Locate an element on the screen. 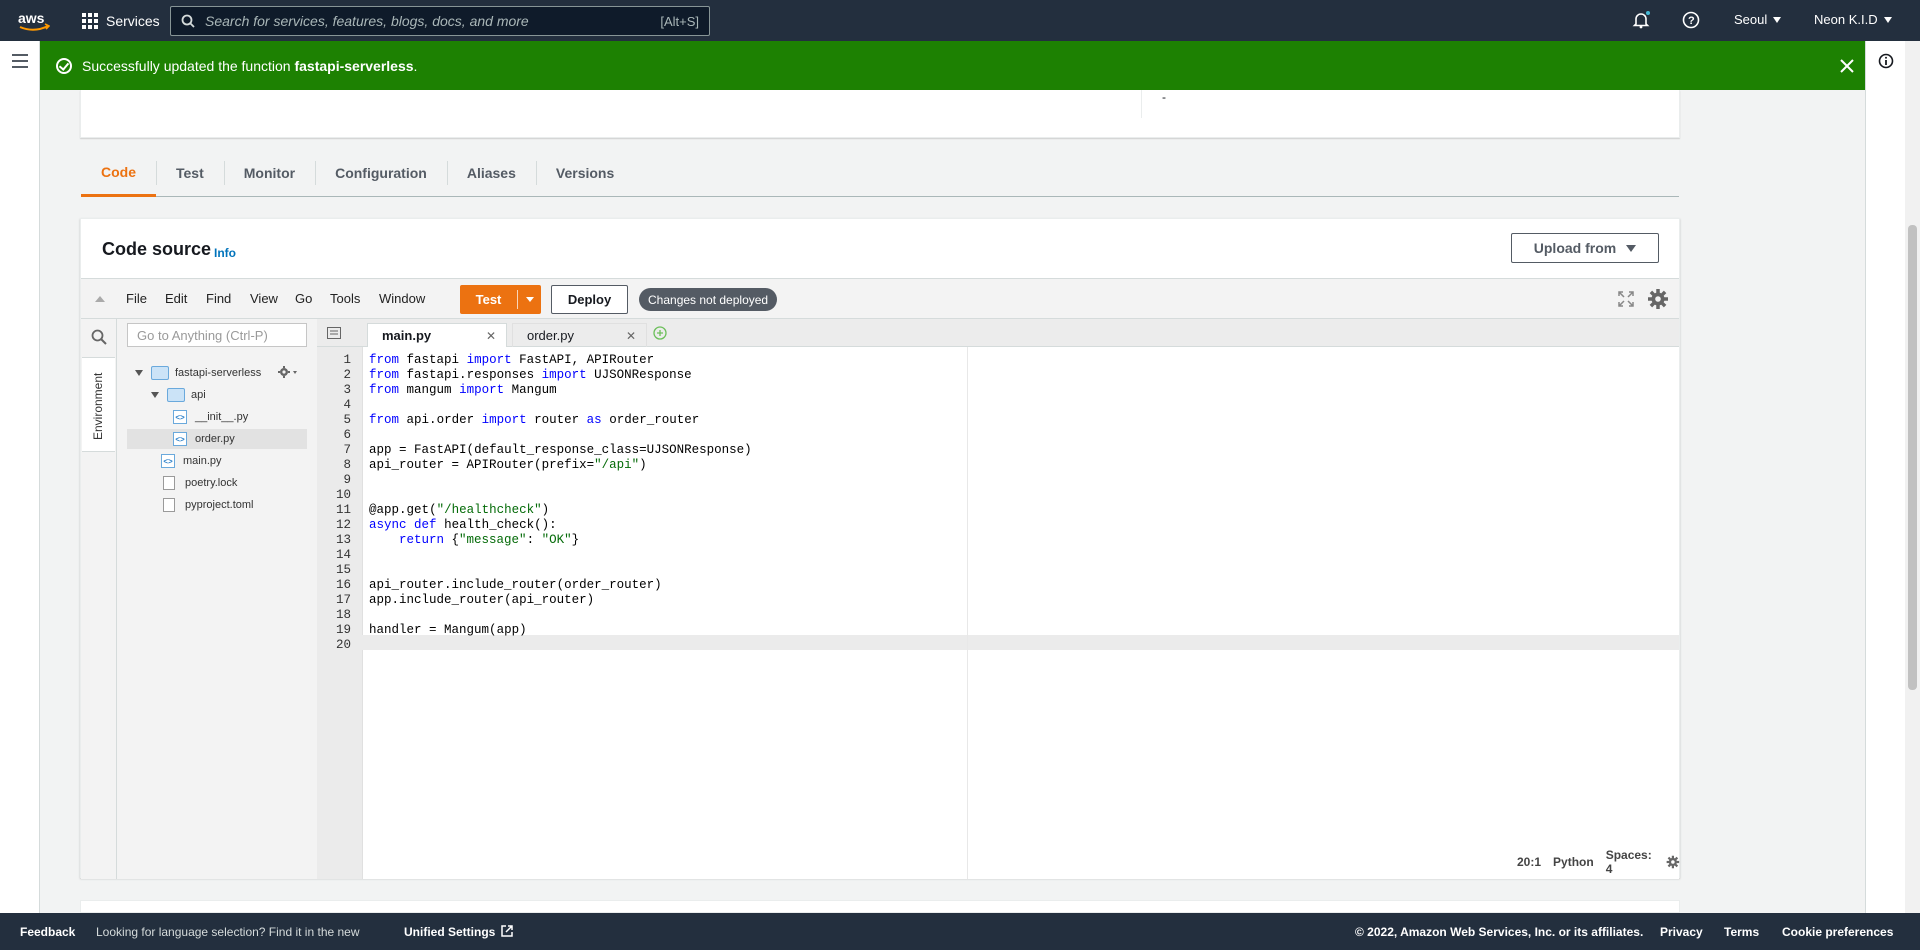 This screenshot has height=950, width=1920. tree-file-order: <> order.py is located at coordinates (217, 439).